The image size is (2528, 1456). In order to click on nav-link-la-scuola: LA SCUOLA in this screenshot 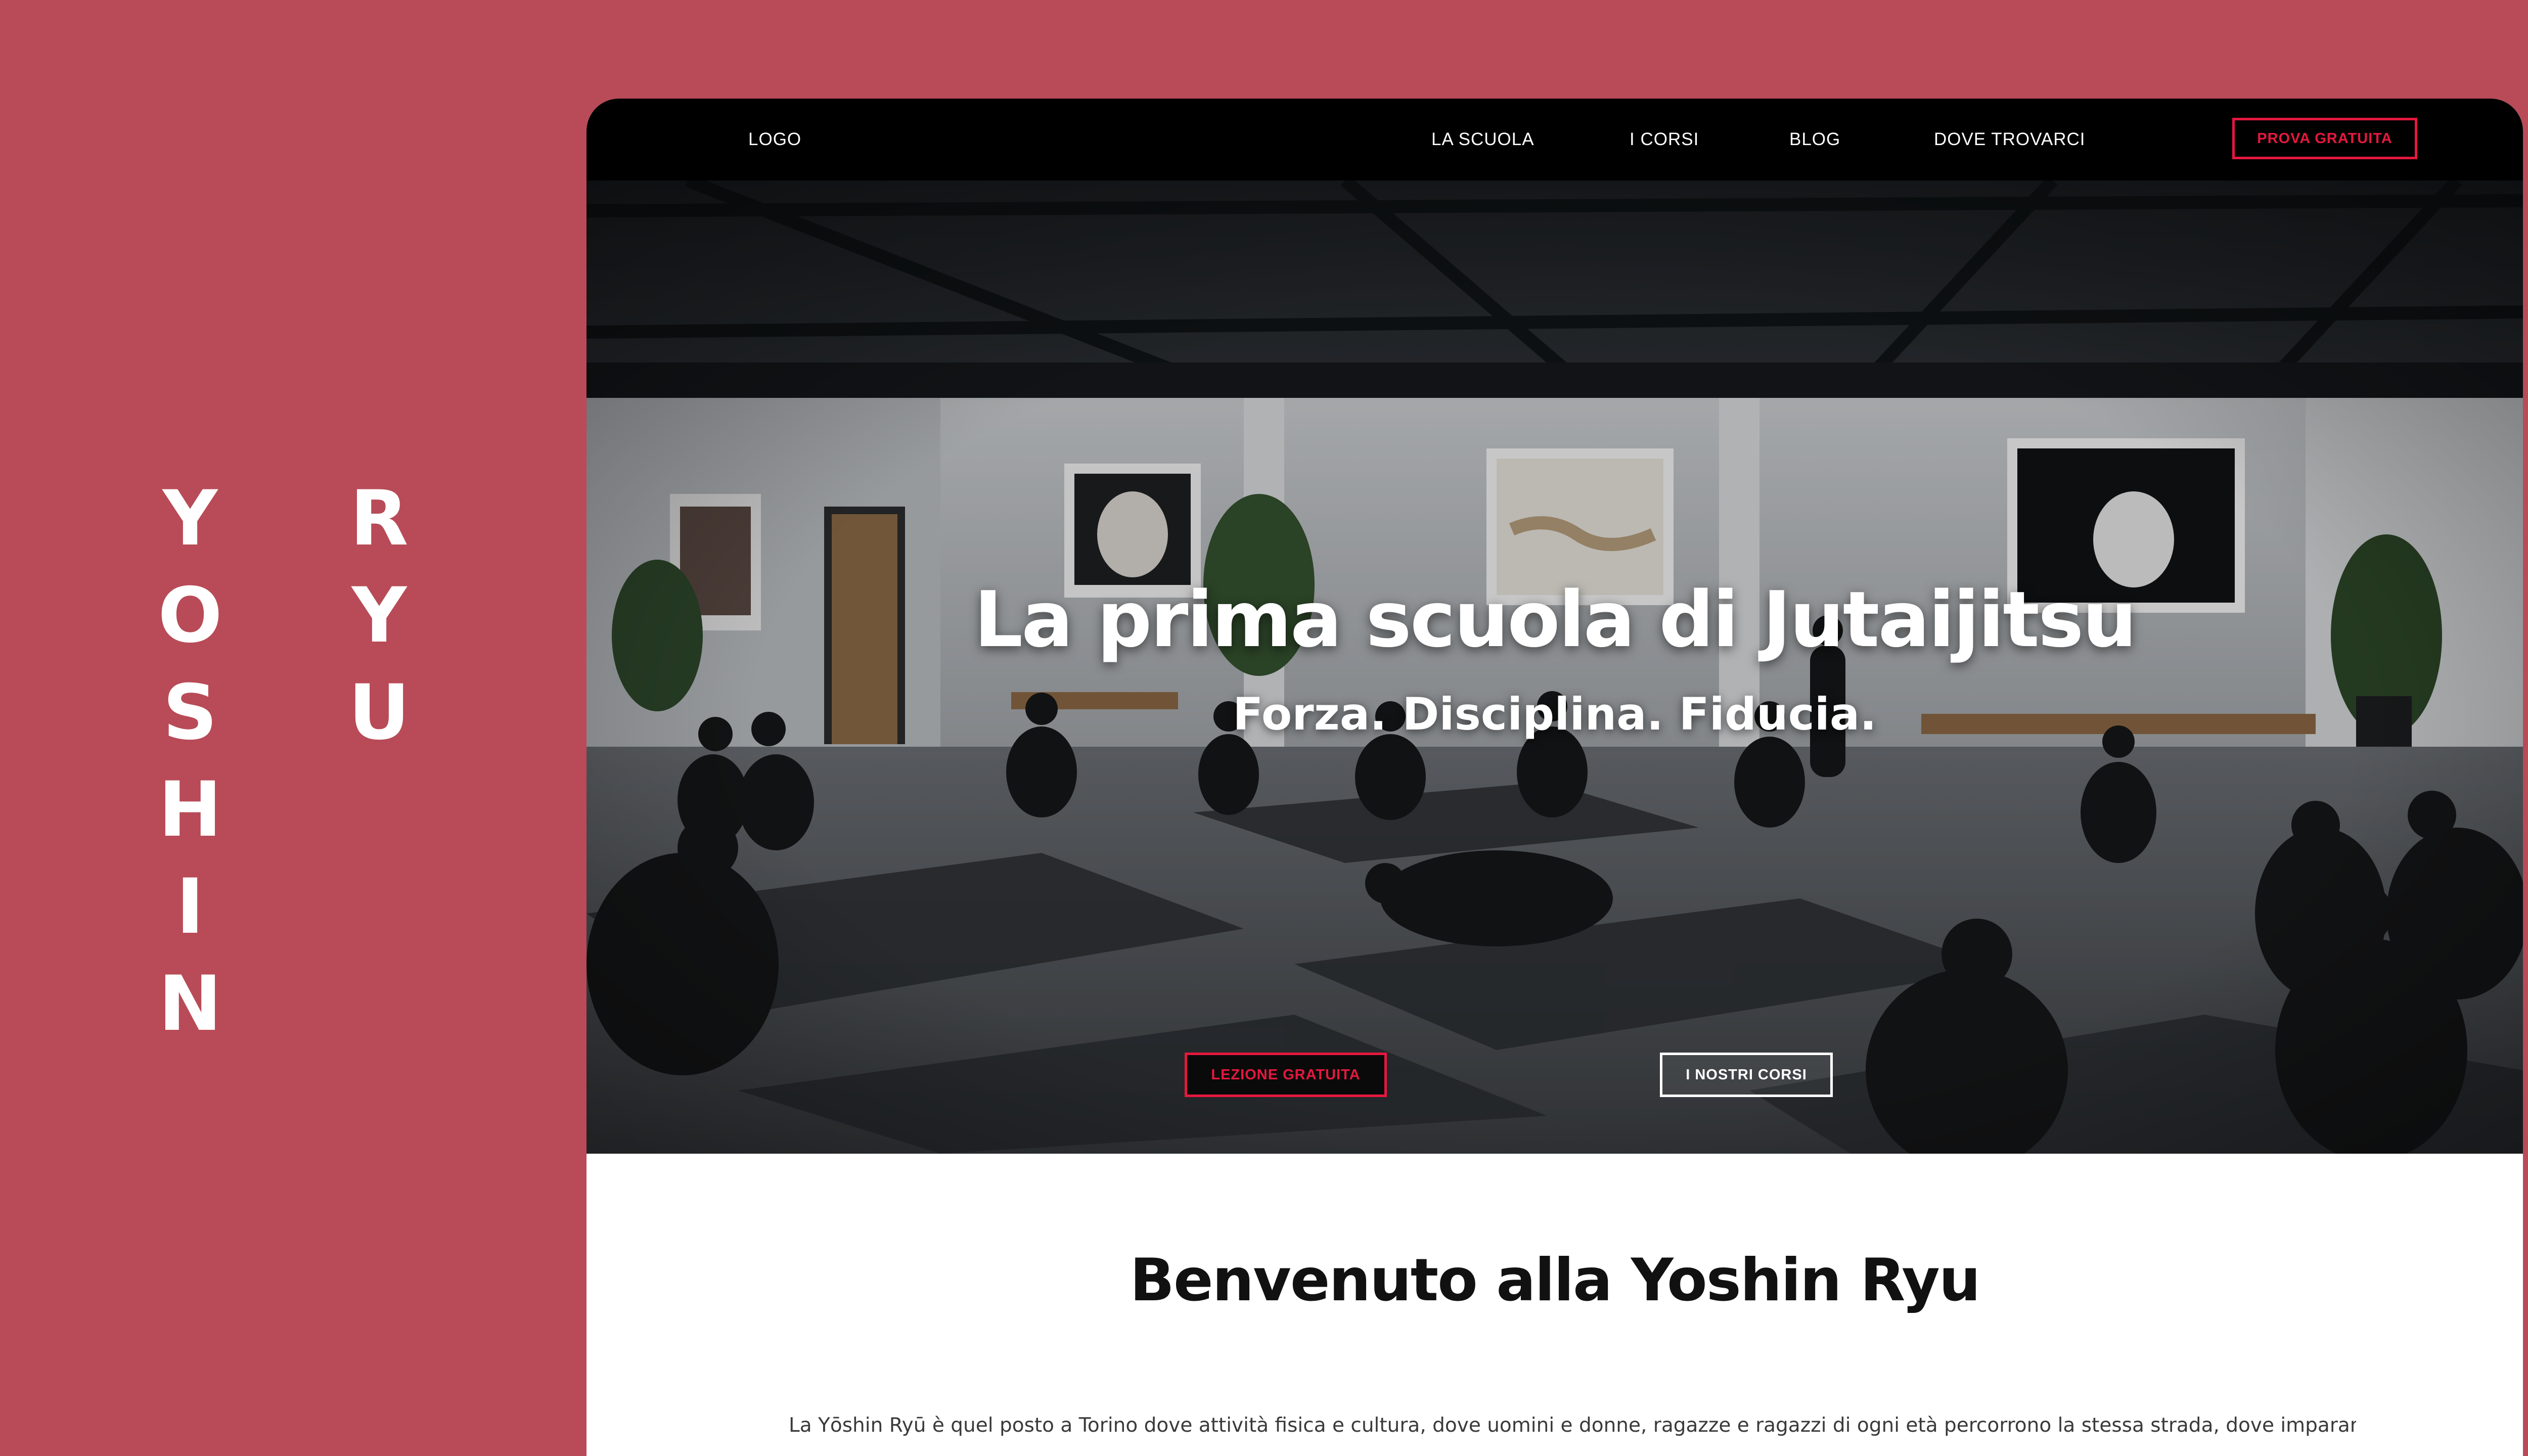, I will do `click(1482, 139)`.